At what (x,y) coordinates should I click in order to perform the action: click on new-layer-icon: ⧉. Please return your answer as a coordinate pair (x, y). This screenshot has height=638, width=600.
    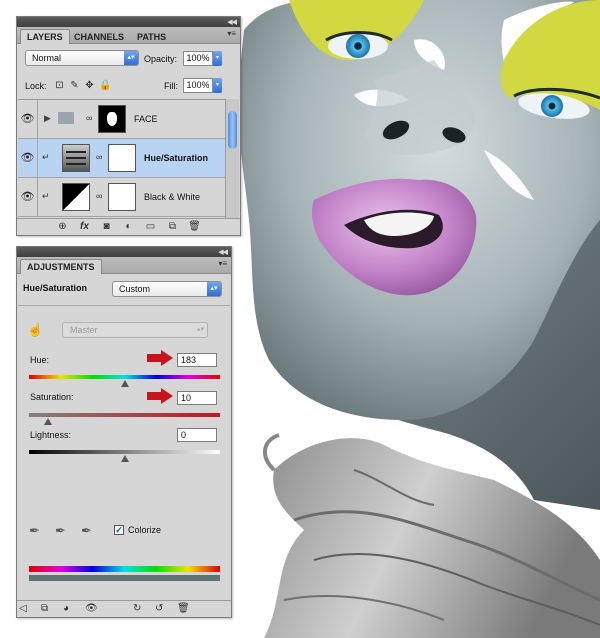
    Looking at the image, I should click on (173, 227).